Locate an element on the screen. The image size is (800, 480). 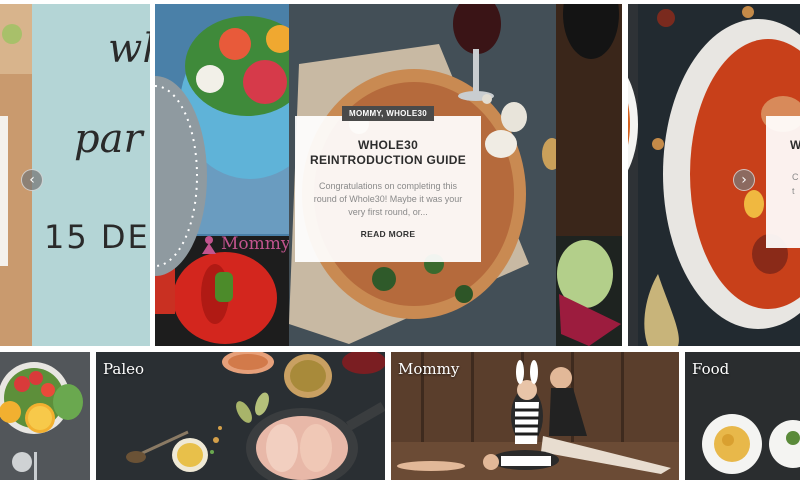
curry-post-card: W C t is located at coordinates (783, 182).